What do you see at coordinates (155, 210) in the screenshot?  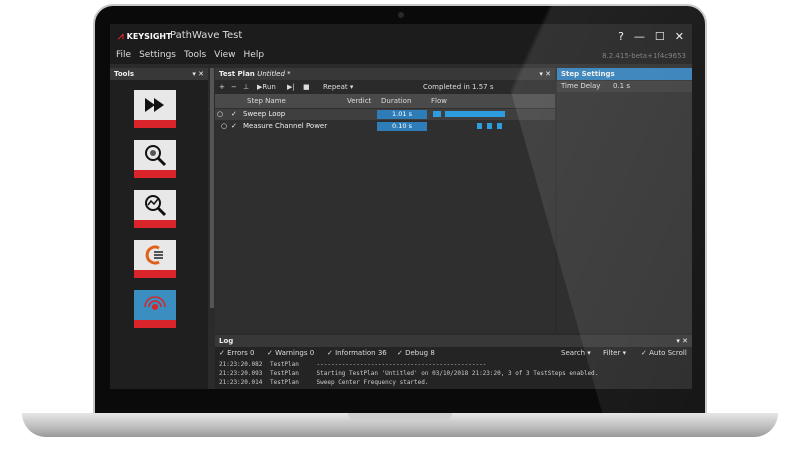 I see `tool-analysis` at bounding box center [155, 210].